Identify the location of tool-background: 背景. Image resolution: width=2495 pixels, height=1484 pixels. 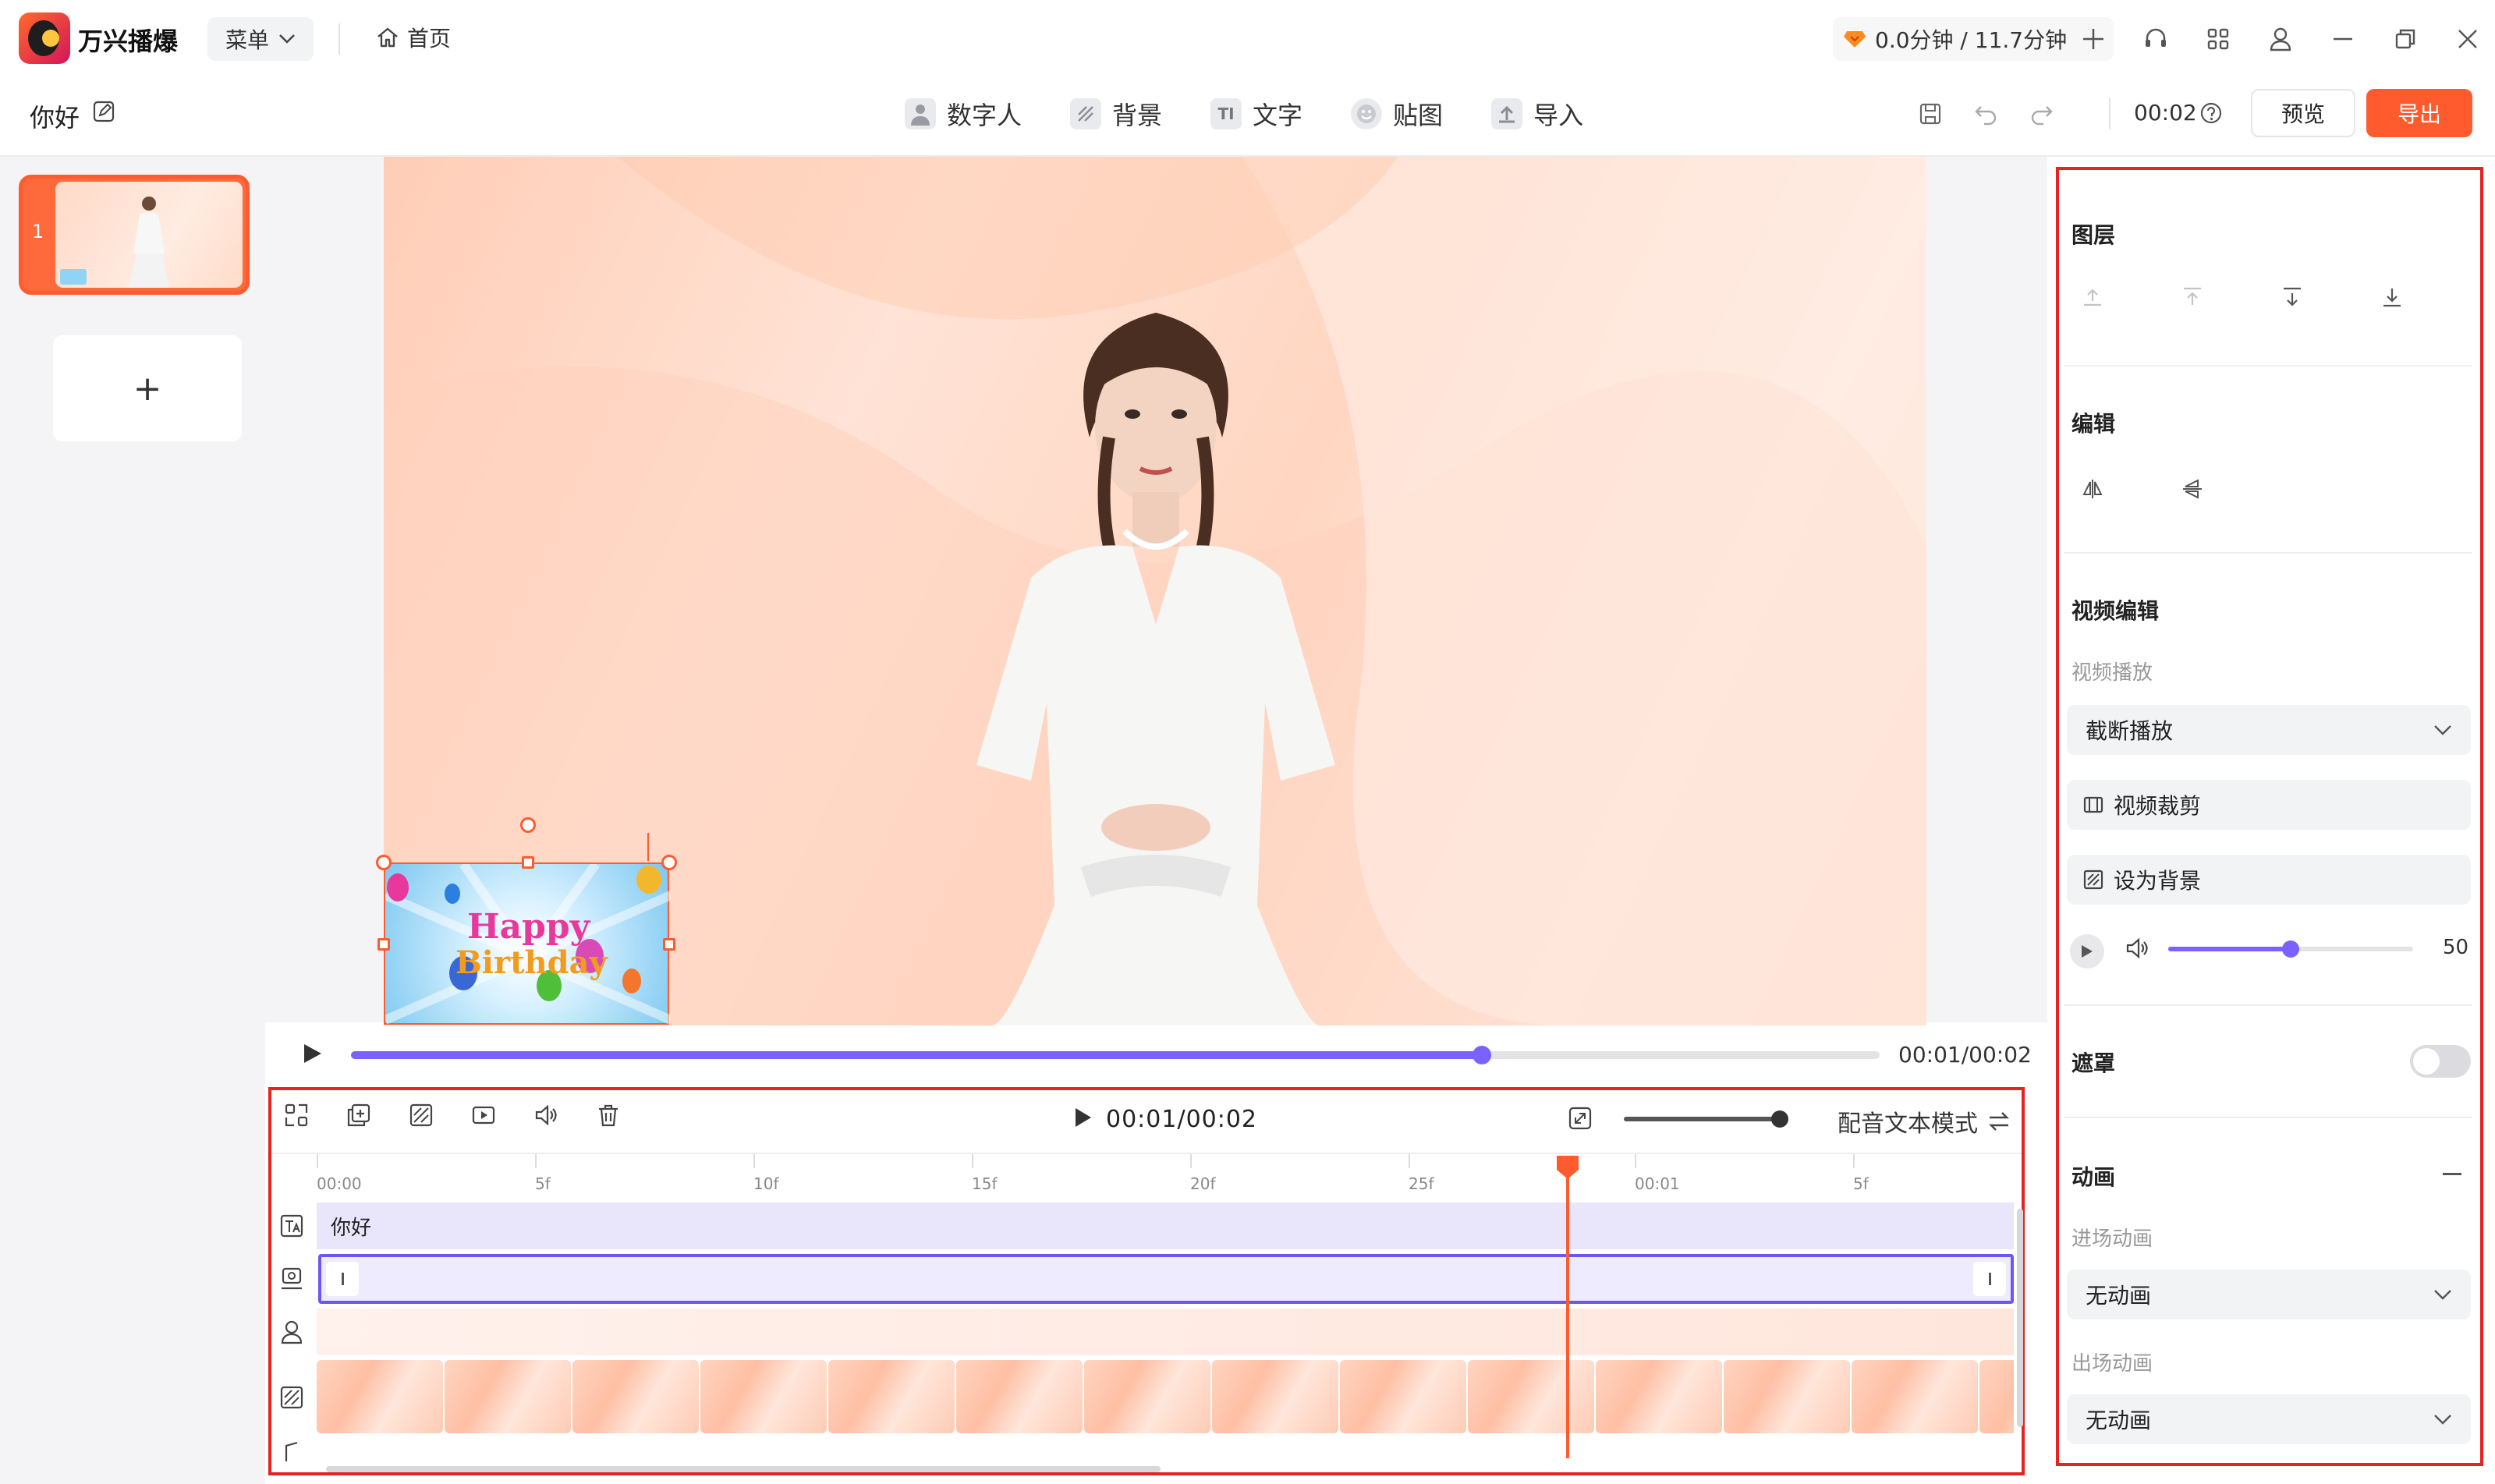
(1116, 114).